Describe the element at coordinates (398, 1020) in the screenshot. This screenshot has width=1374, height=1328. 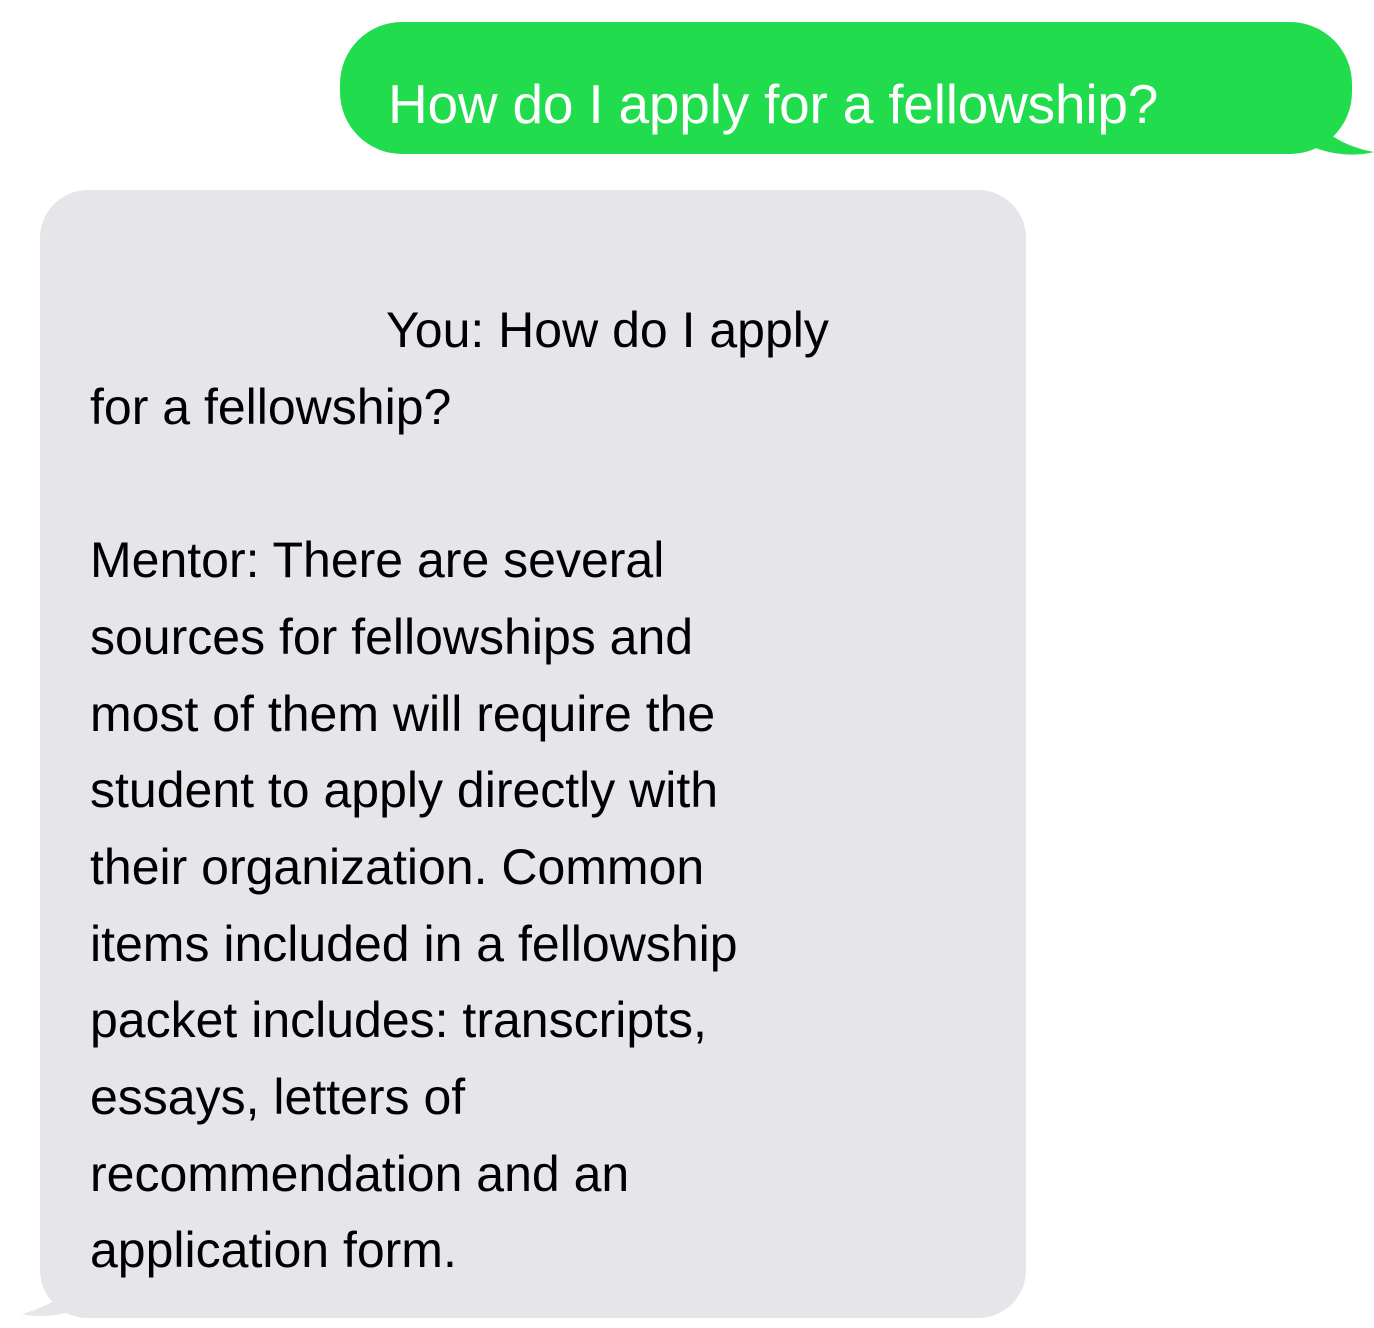
I see `message-line: packet includes: transcripts,` at that location.